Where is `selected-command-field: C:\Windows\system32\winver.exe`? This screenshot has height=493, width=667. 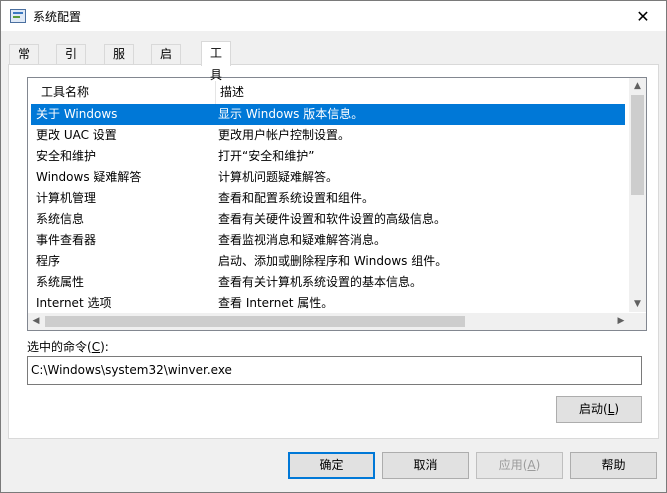
selected-command-field: C:\Windows\system32\winver.exe is located at coordinates (334, 370).